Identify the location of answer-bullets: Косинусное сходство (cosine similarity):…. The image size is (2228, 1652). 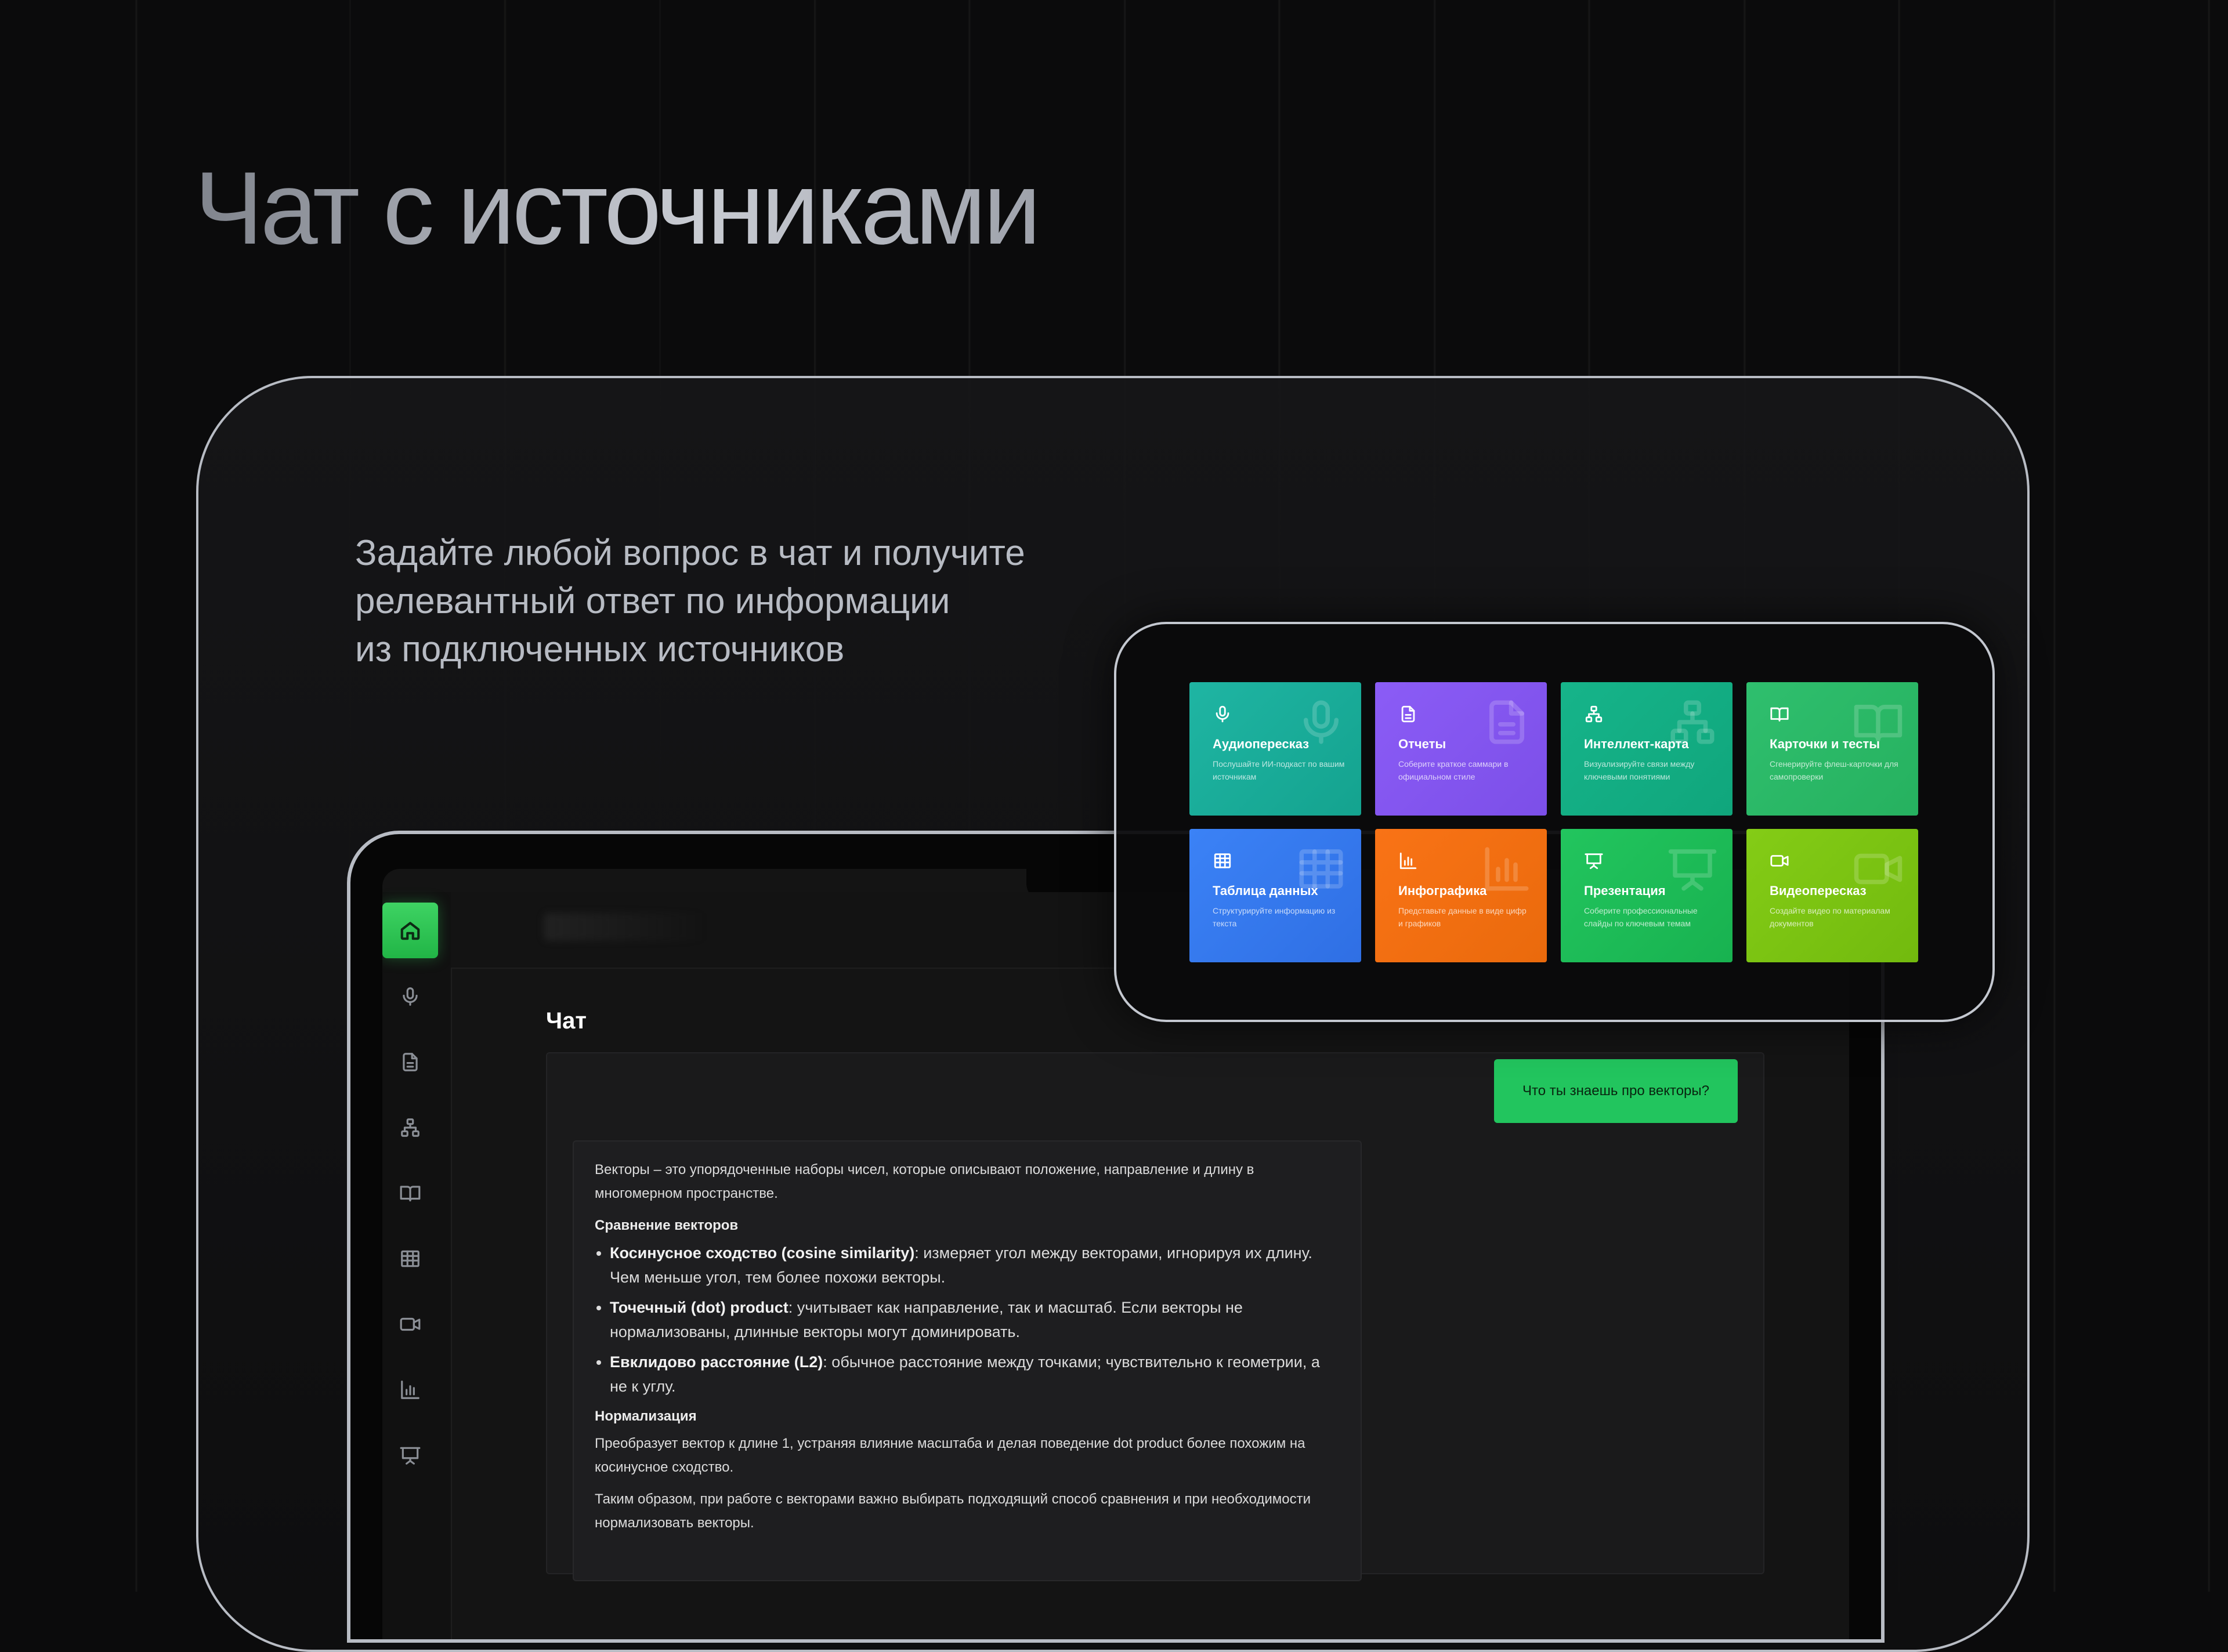
(967, 1320).